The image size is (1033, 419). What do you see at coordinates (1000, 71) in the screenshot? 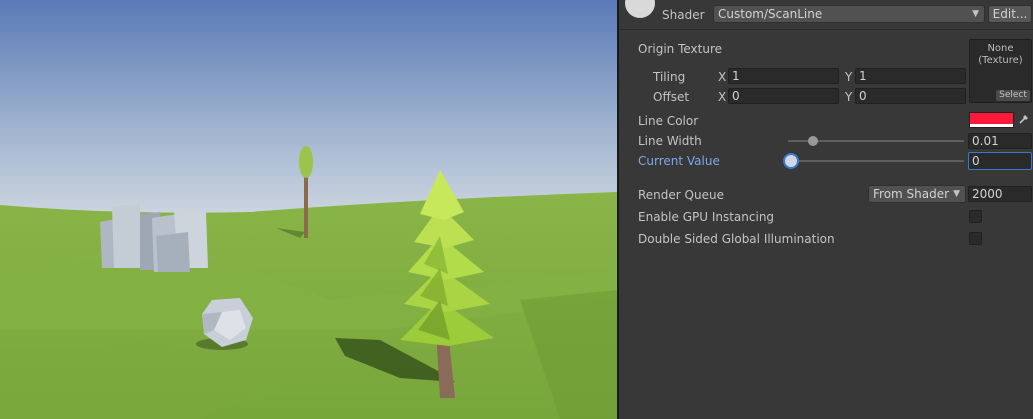
I see `texture-slot: None (Texture) Select` at bounding box center [1000, 71].